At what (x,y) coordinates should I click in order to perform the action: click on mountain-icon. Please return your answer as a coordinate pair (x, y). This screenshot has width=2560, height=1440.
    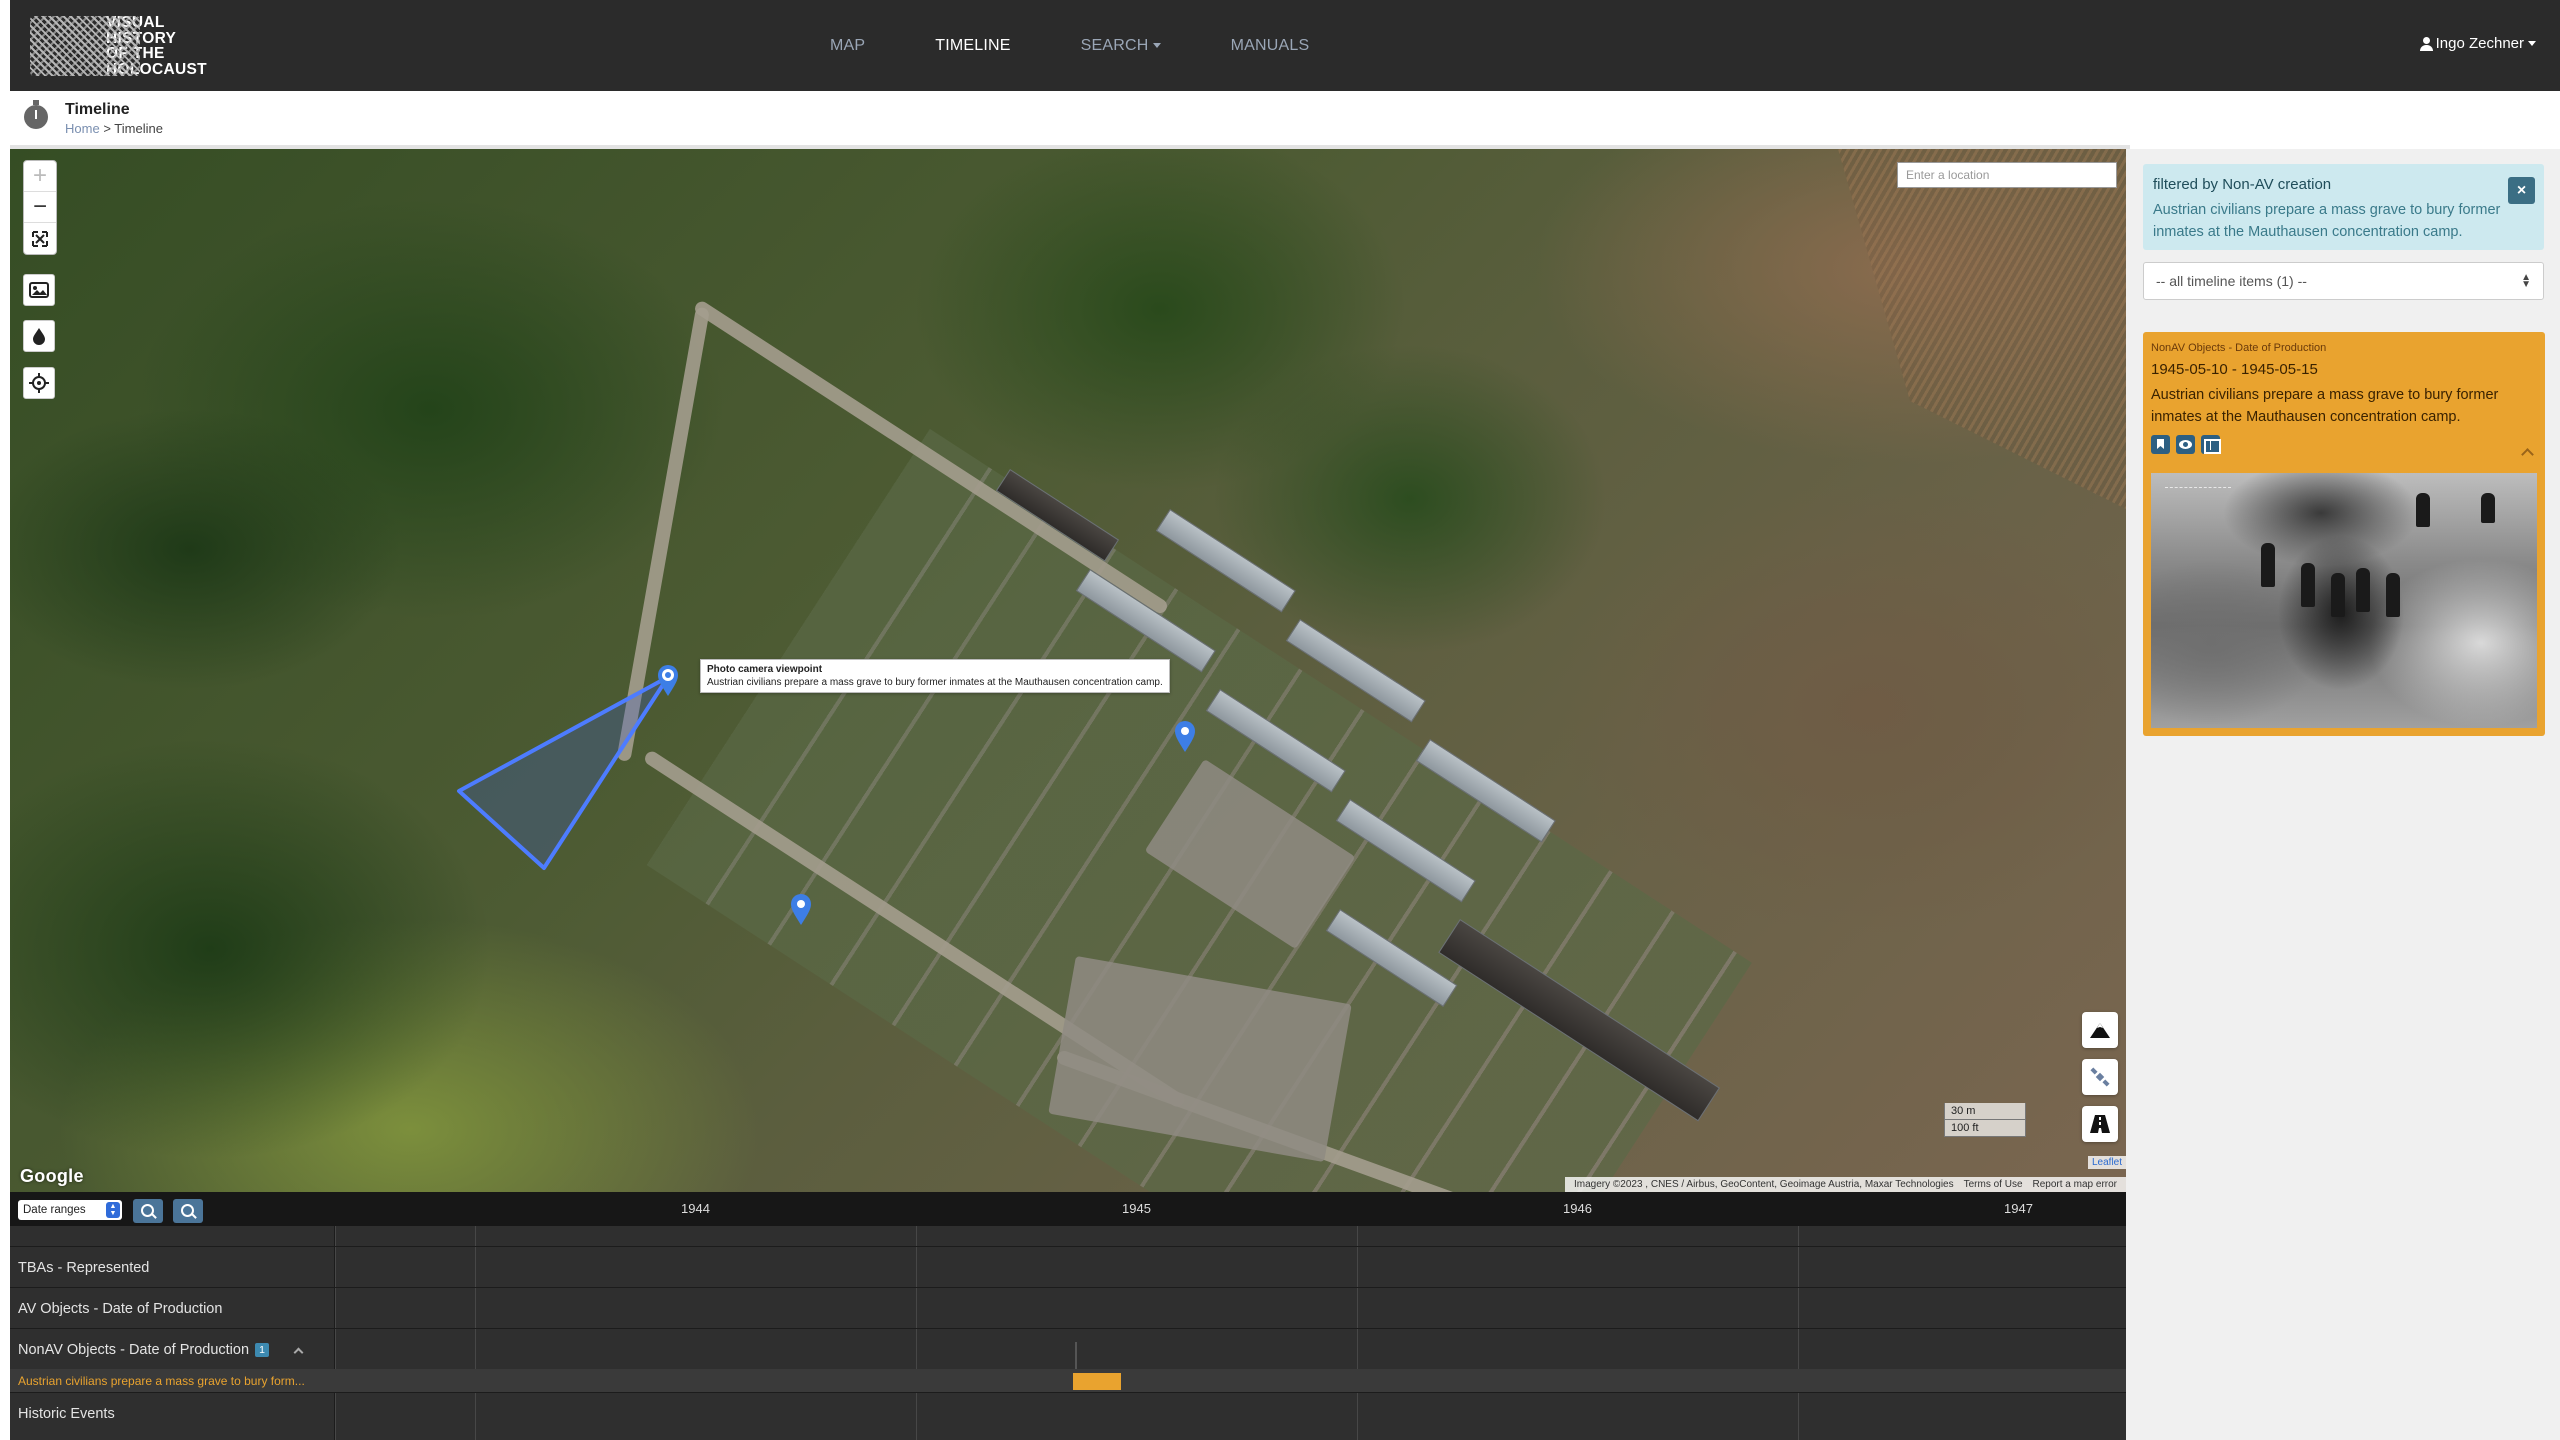
    Looking at the image, I should click on (2100, 1030).